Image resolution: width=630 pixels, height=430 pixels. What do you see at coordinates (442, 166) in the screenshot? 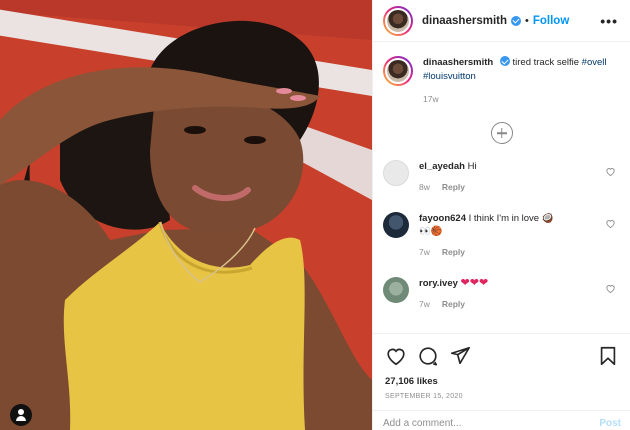
I see `commenter-username: el_ayedah` at bounding box center [442, 166].